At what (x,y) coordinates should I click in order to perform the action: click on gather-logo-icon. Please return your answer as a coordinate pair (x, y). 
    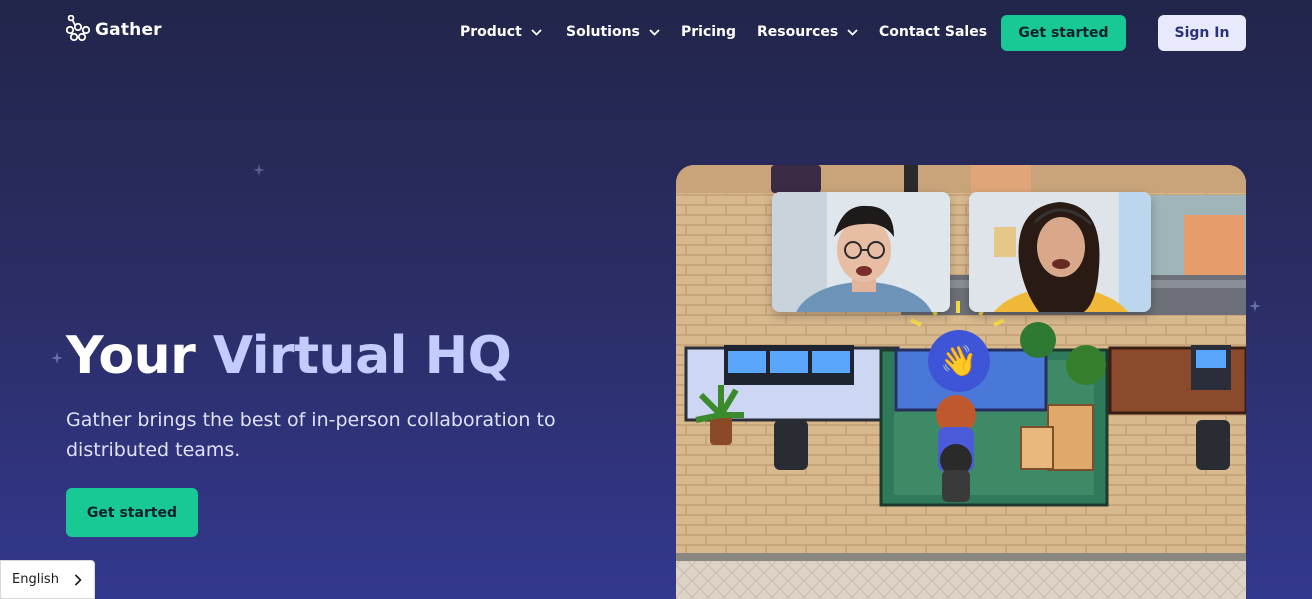
    Looking at the image, I should click on (78, 28).